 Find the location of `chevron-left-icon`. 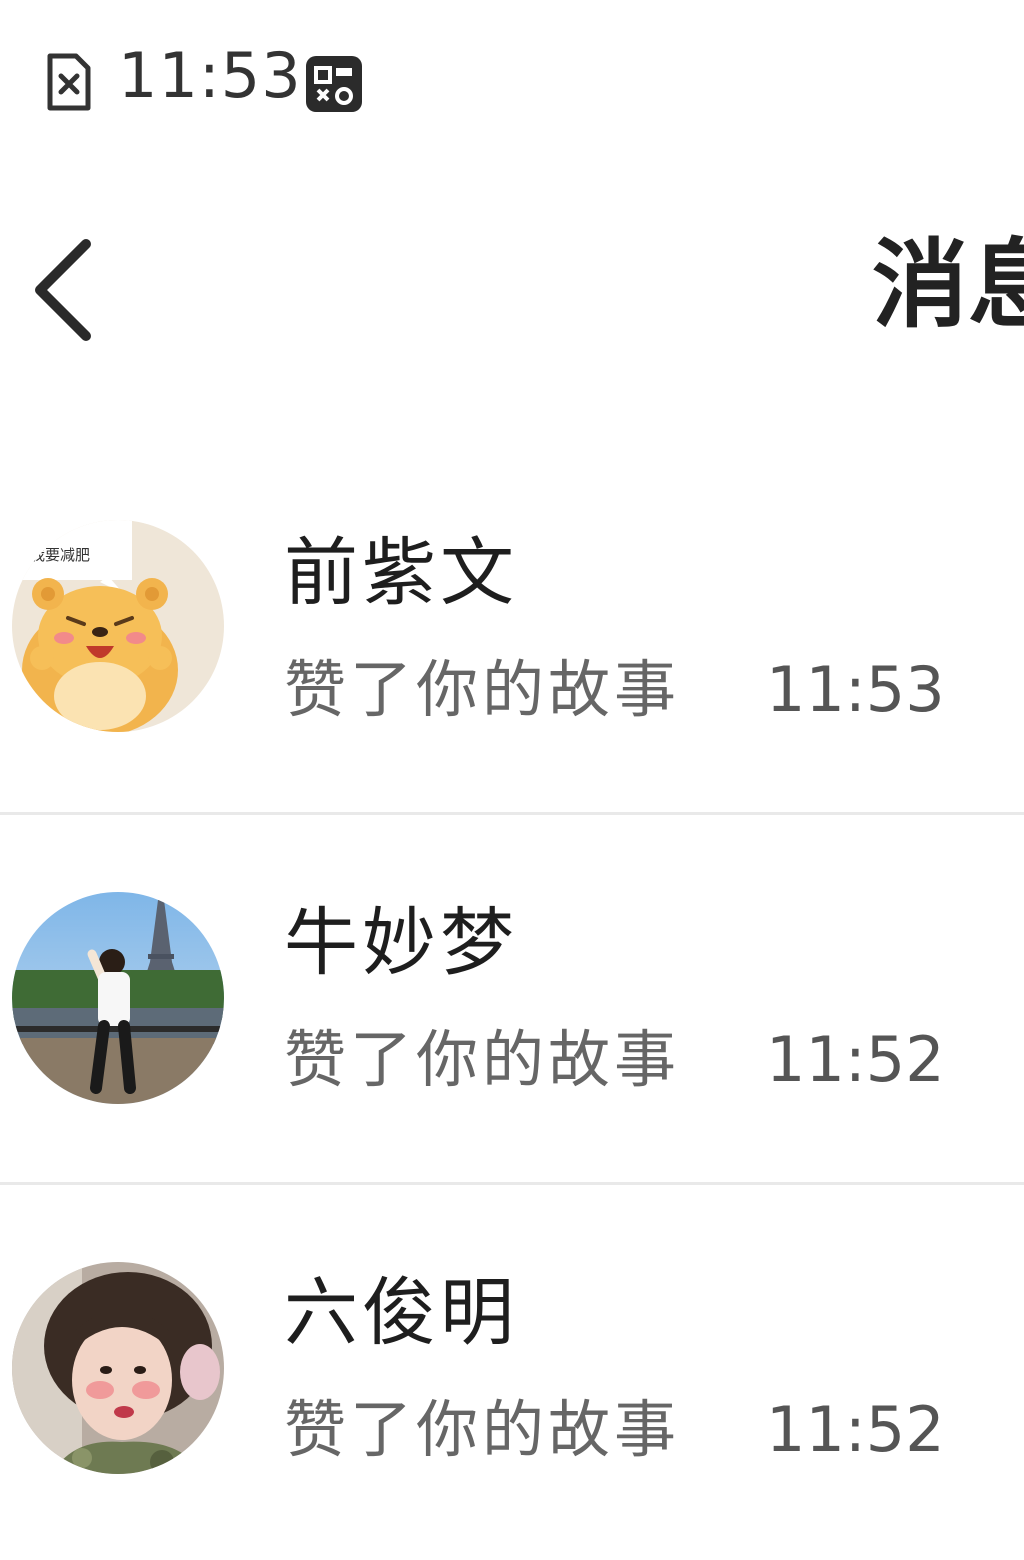

chevron-left-icon is located at coordinates (63, 290).